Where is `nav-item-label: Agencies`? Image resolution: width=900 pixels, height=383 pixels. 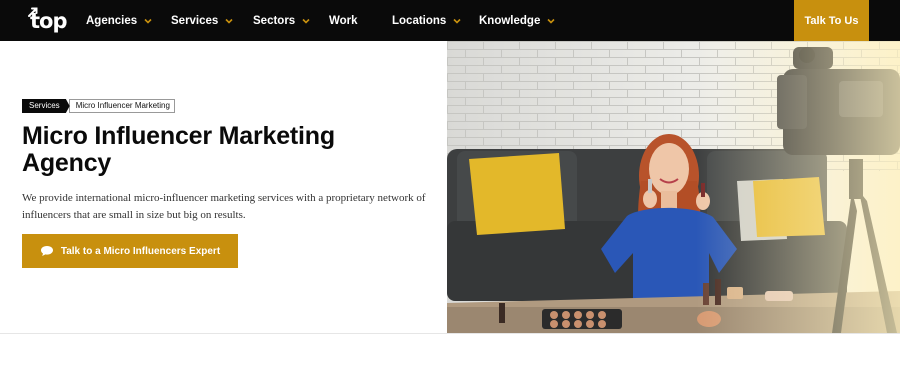 nav-item-label: Agencies is located at coordinates (112, 20).